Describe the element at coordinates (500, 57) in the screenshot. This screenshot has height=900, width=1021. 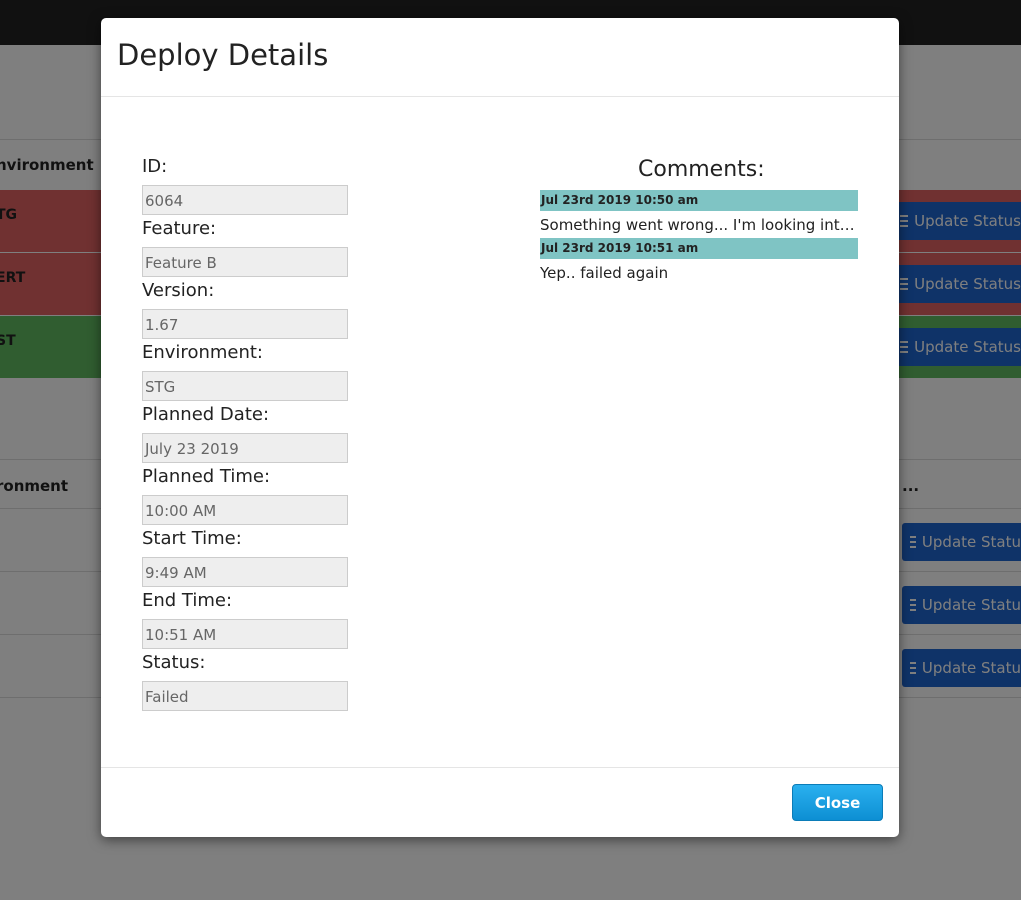
I see `modal-header: Deploy Details` at that location.